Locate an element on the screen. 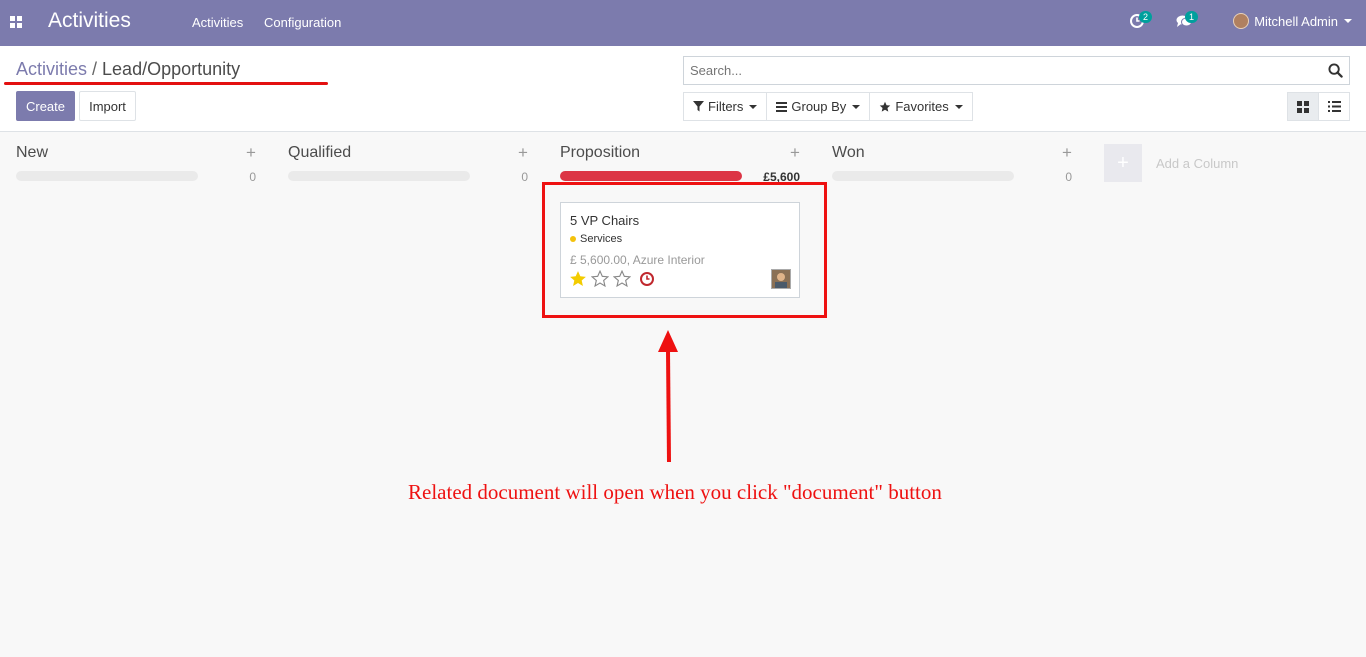 This screenshot has width=1366, height=657. user-name: Mitchell Admin is located at coordinates (1296, 21).